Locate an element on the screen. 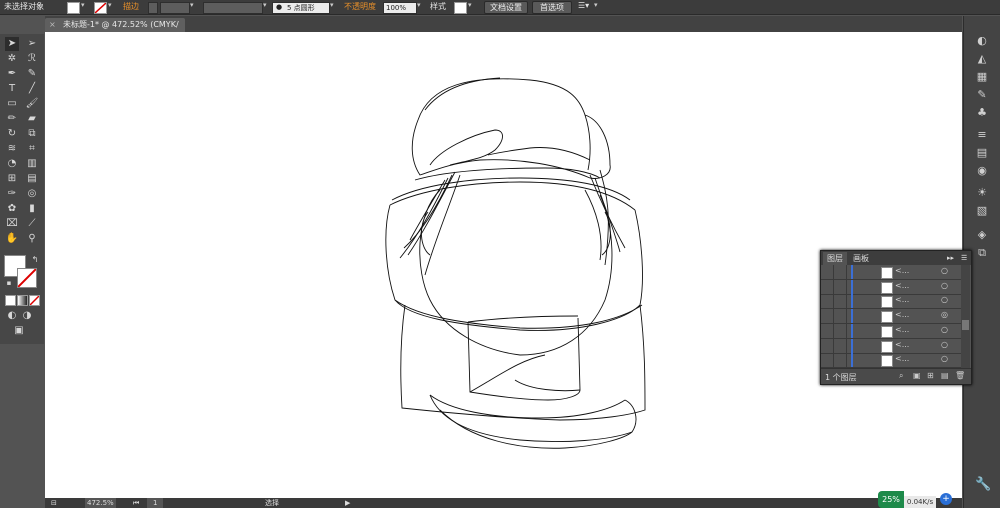 The image size is (1000, 508). new-sublayer-icon: ⊞ is located at coordinates (930, 375).